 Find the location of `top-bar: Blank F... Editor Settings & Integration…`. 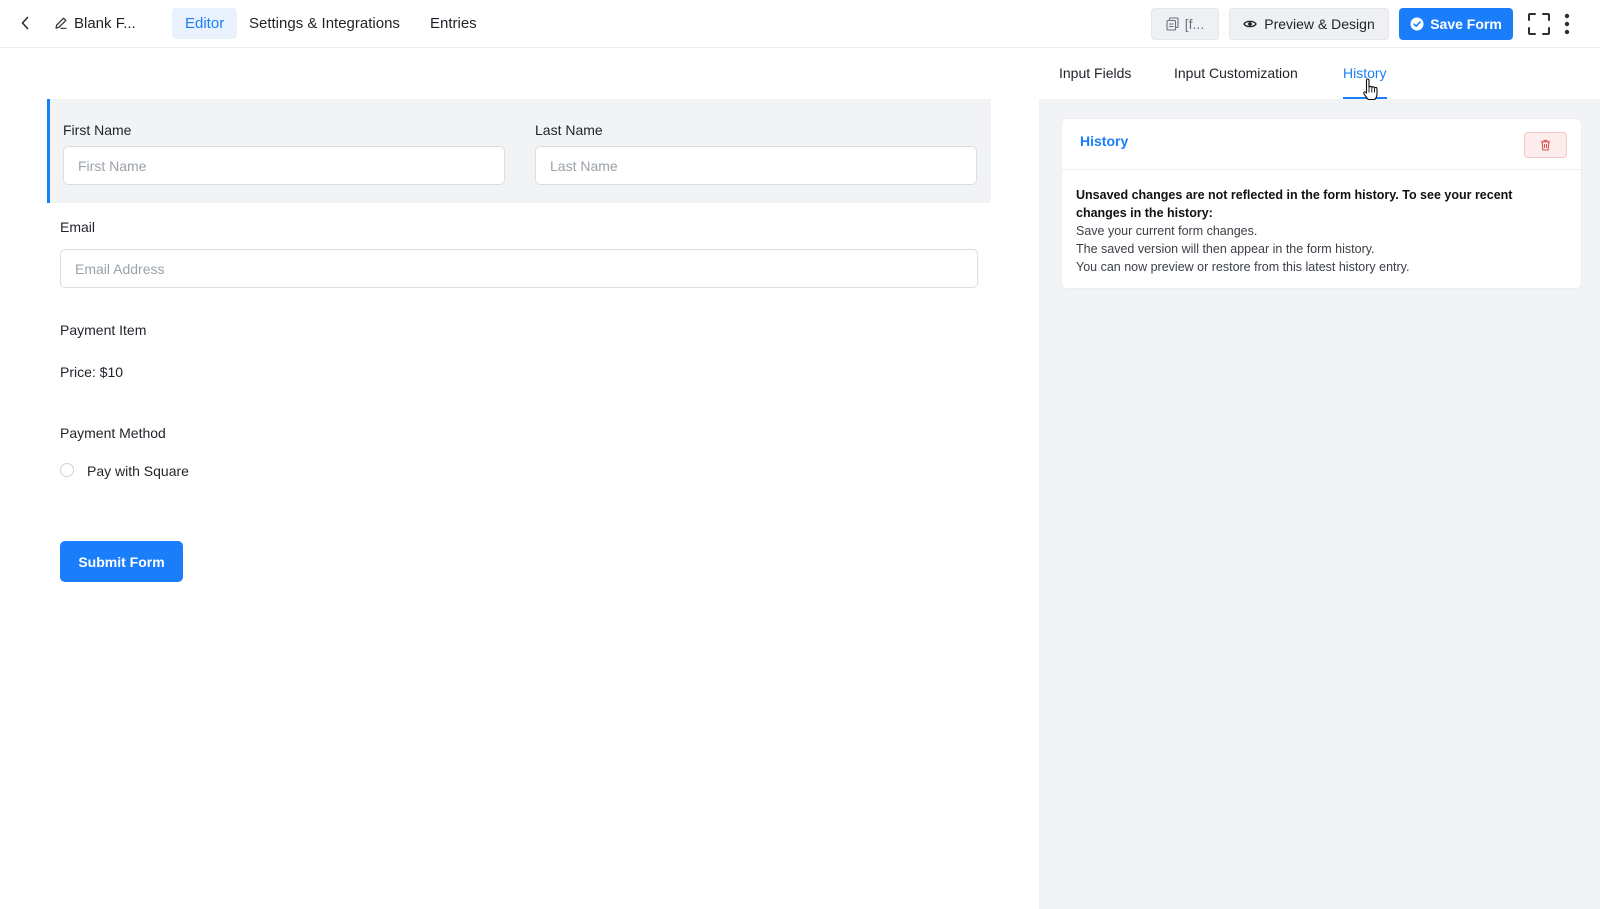

top-bar: Blank F... Editor Settings & Integration… is located at coordinates (800, 24).